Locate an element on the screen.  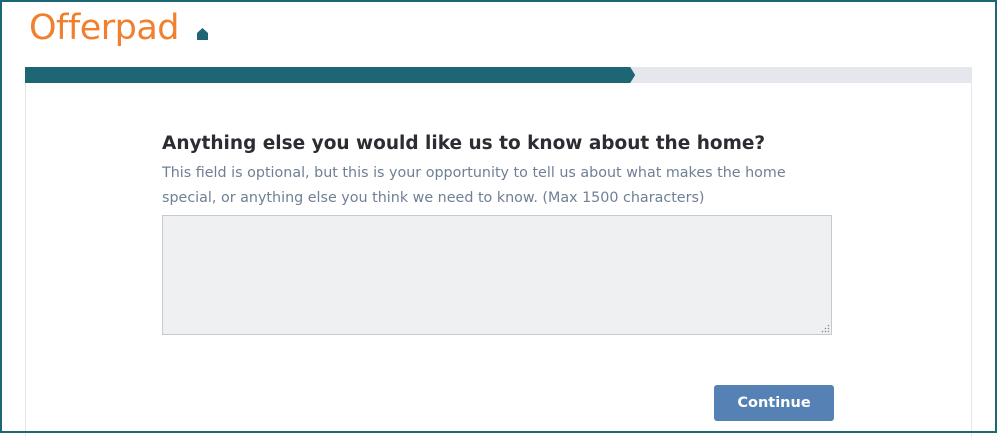
header: Offerpad is located at coordinates (498, 30).